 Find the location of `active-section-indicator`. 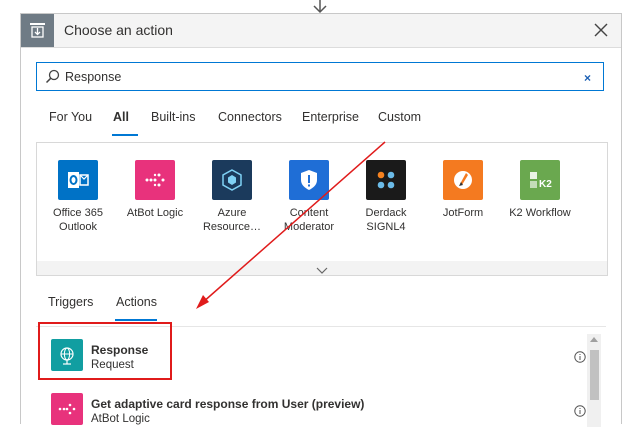

active-section-indicator is located at coordinates (136, 320).